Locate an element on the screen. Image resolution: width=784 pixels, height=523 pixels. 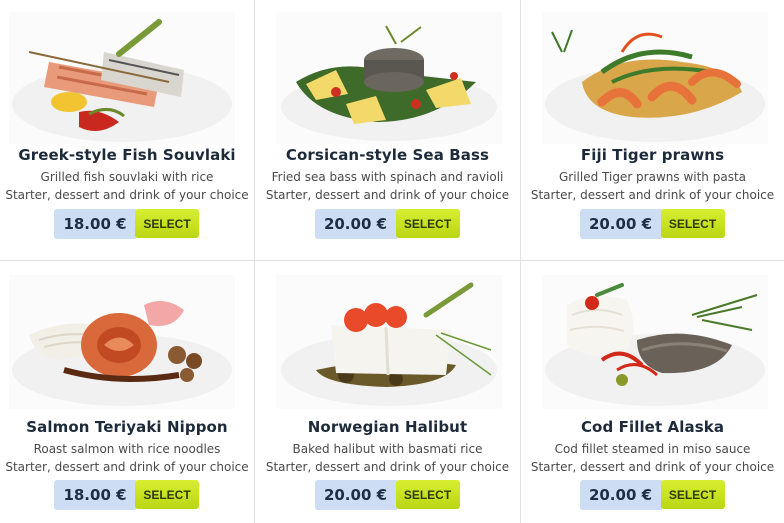
dish-description: Roast salmon with rice noodles is located at coordinates (127, 449).